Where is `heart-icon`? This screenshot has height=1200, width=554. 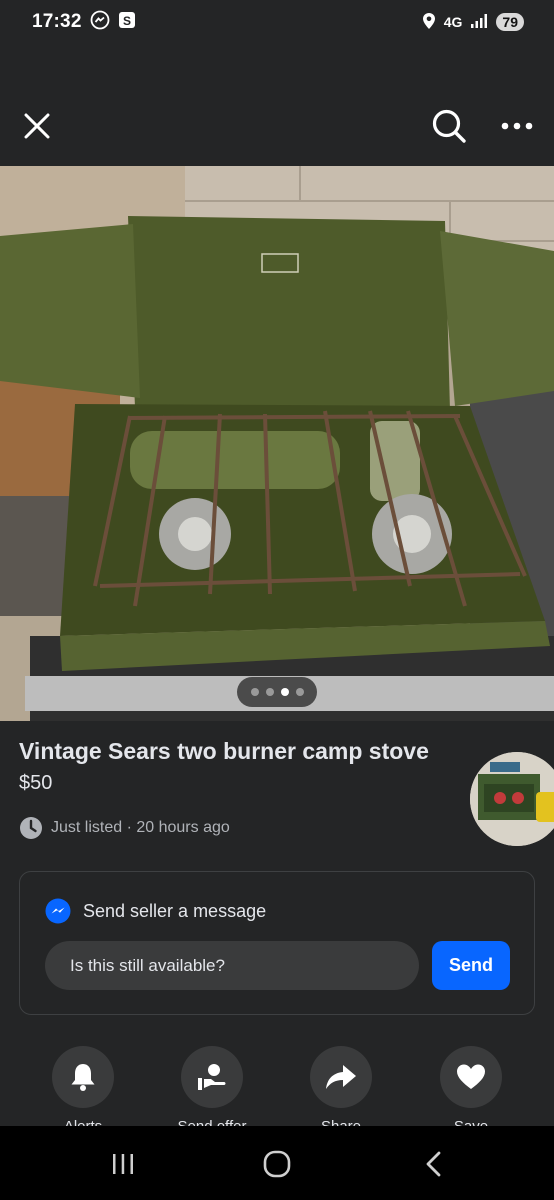 heart-icon is located at coordinates (471, 1076).